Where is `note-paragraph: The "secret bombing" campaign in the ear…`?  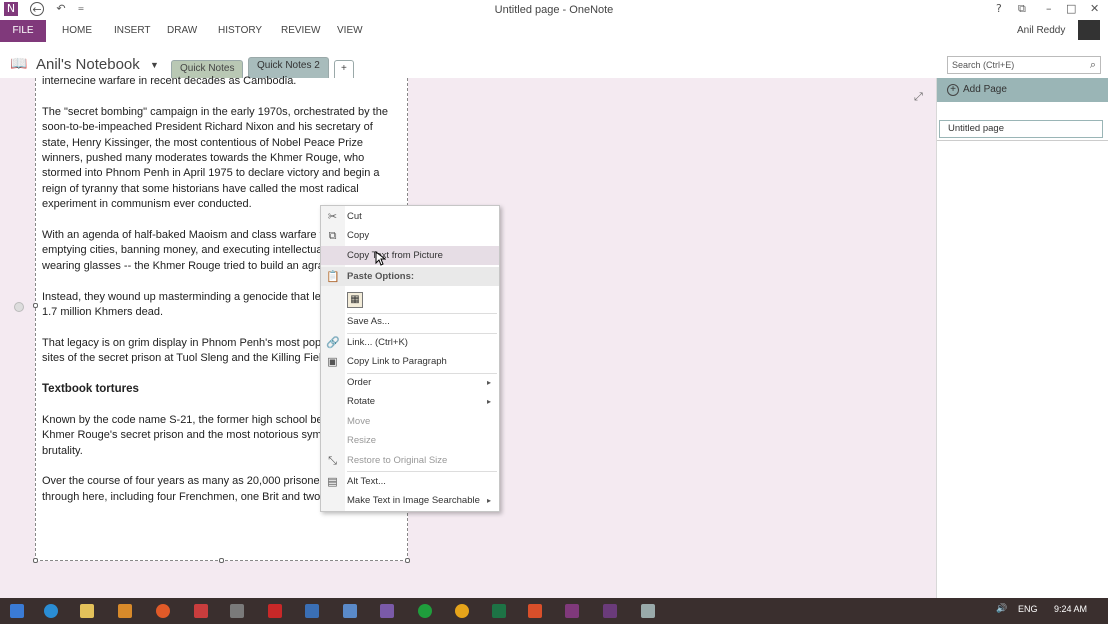
note-paragraph: The "secret bombing" campaign in the ear… is located at coordinates (215, 158).